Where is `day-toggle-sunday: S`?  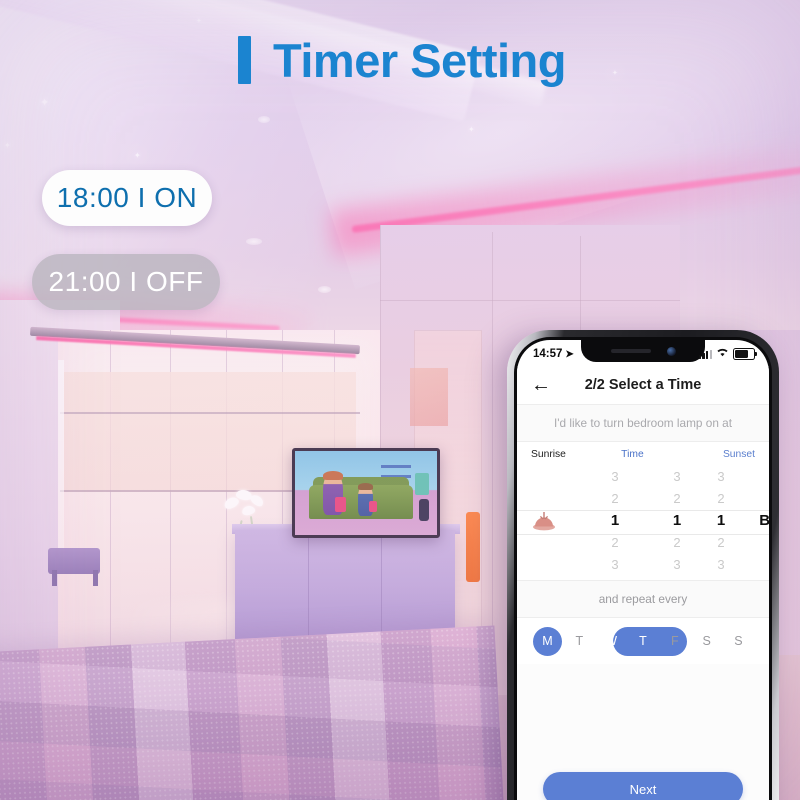
day-toggle-sunday: S is located at coordinates (738, 641).